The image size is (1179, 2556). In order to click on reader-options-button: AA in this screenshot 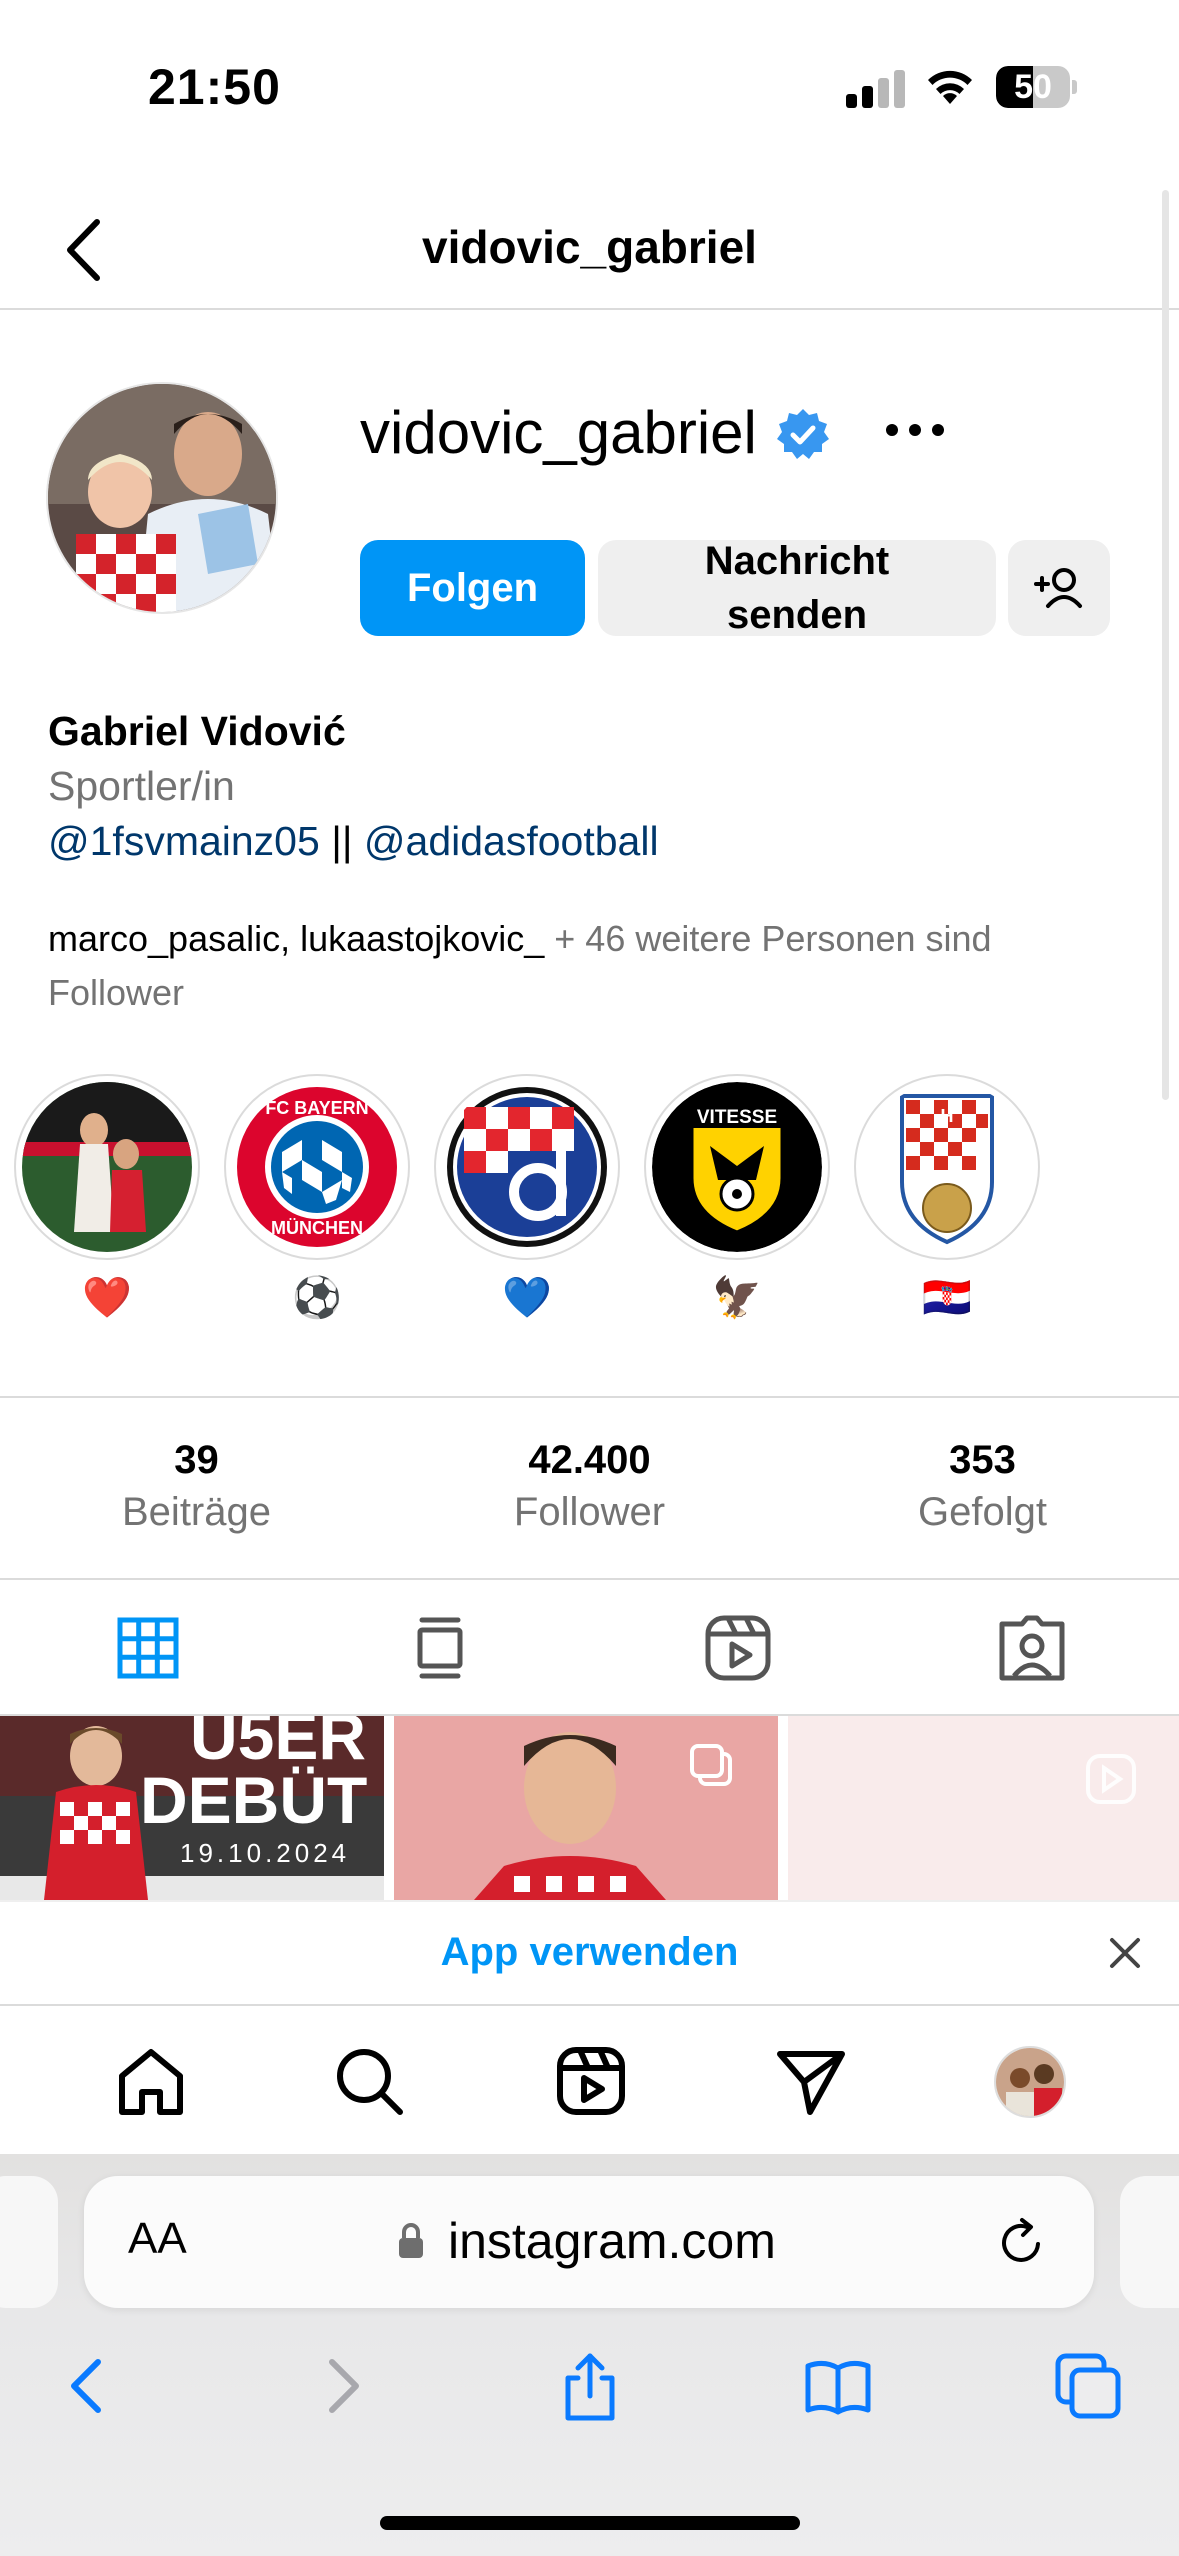, I will do `click(157, 2239)`.